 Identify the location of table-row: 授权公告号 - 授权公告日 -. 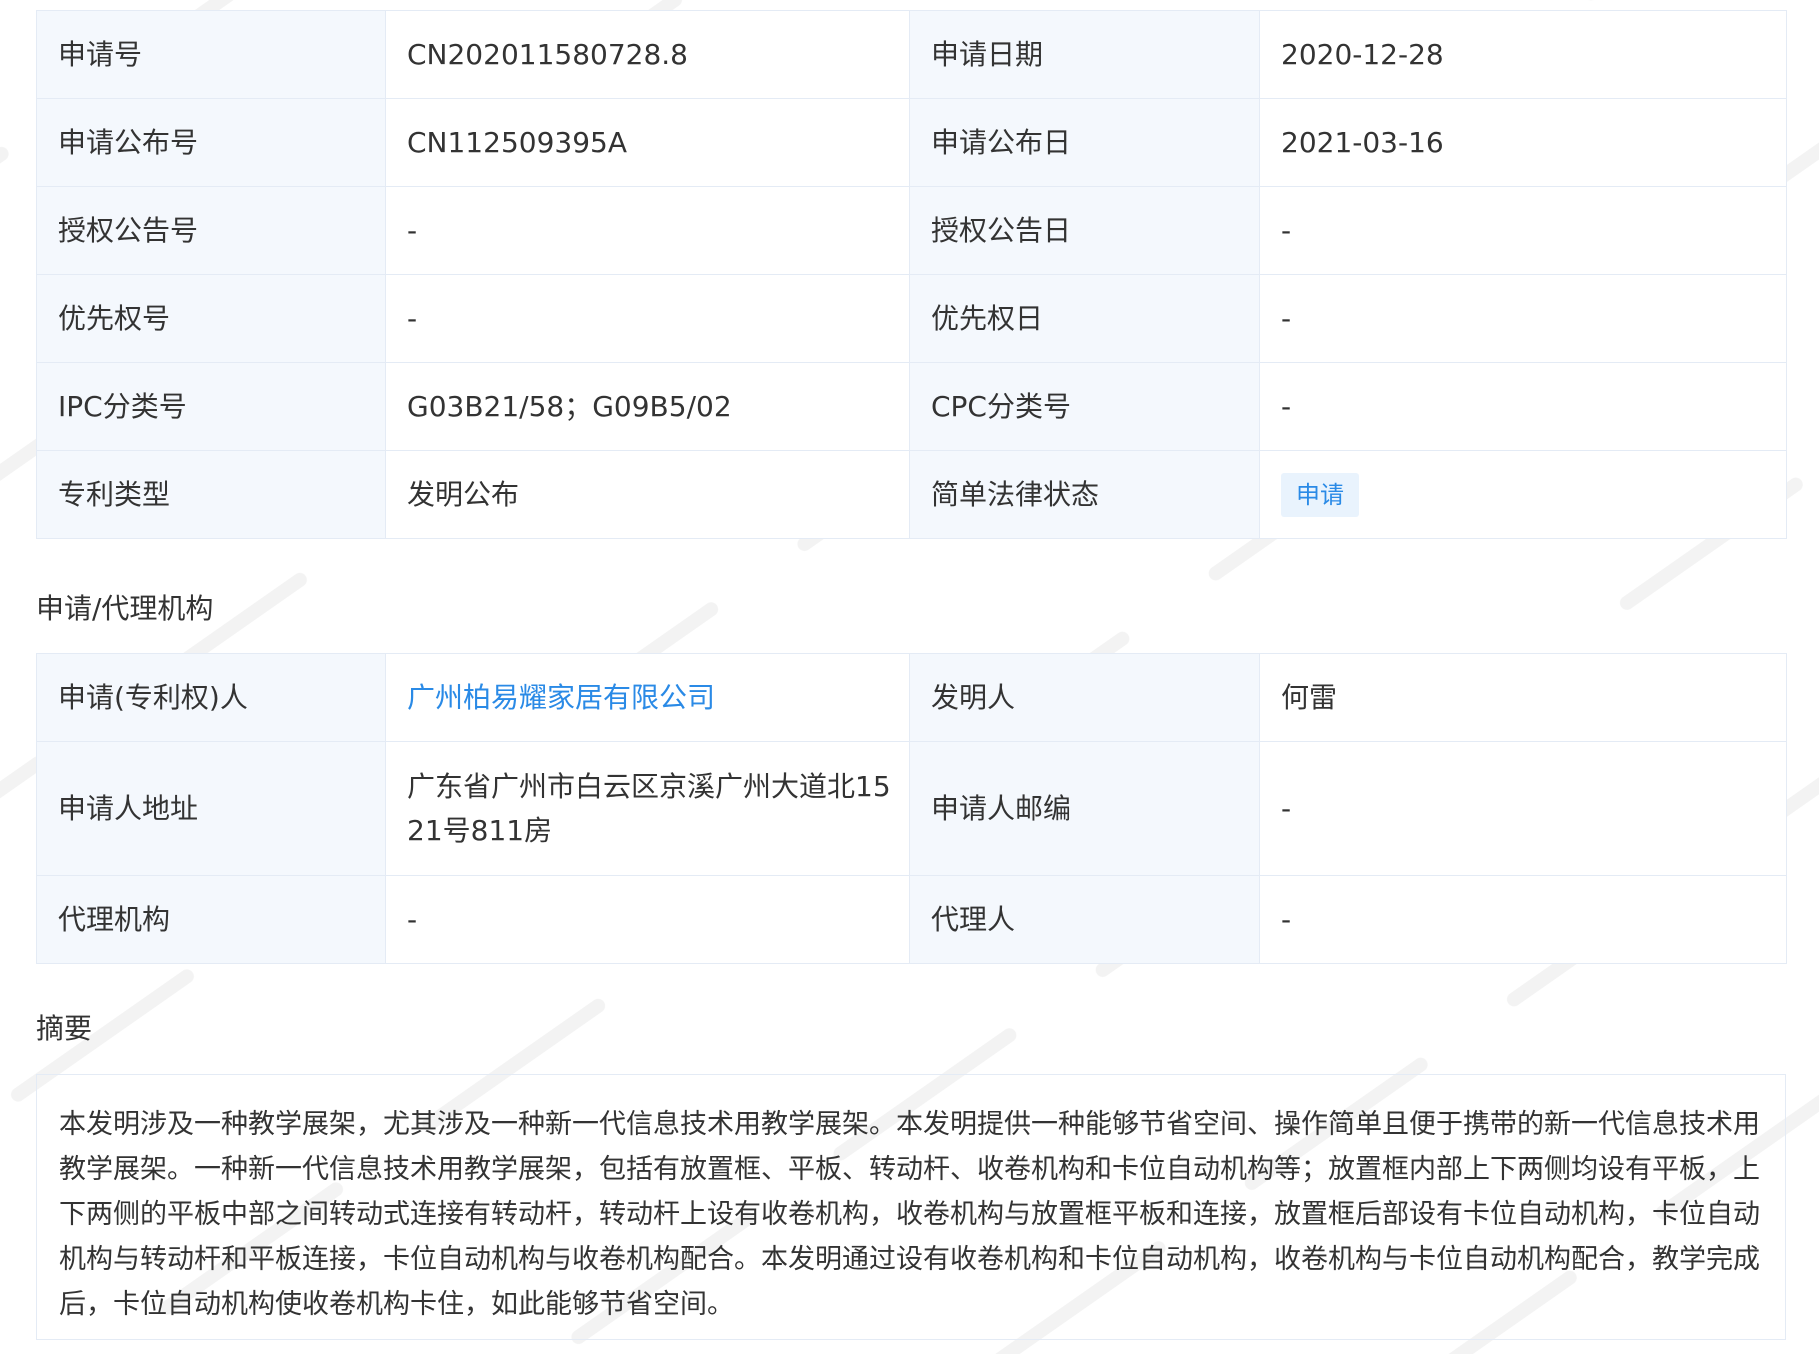
(911, 230).